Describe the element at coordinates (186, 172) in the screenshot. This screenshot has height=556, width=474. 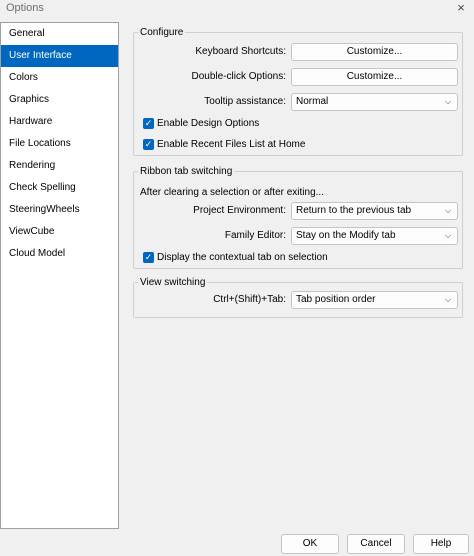
I see `ribbon-group-title: Ribbon tab switching` at that location.